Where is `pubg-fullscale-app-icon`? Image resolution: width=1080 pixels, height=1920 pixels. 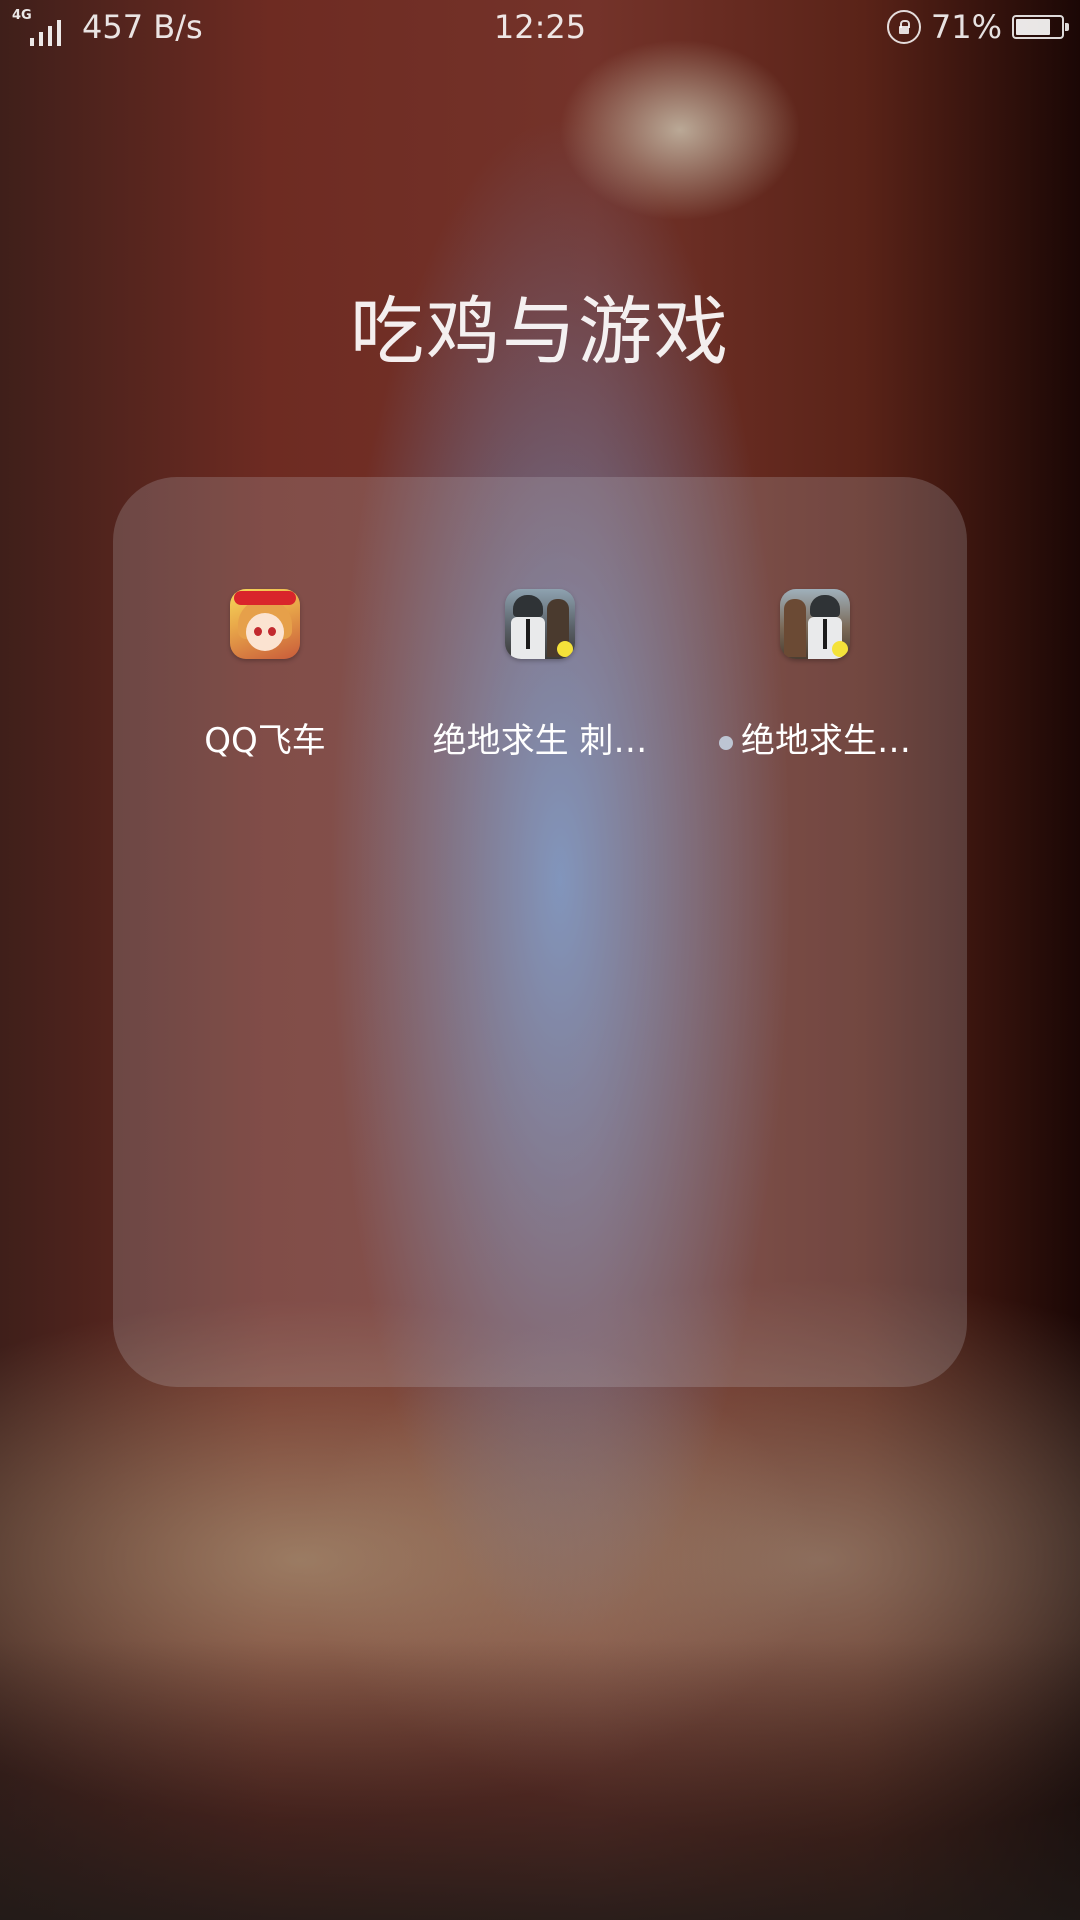 pubg-fullscale-app-icon is located at coordinates (815, 624).